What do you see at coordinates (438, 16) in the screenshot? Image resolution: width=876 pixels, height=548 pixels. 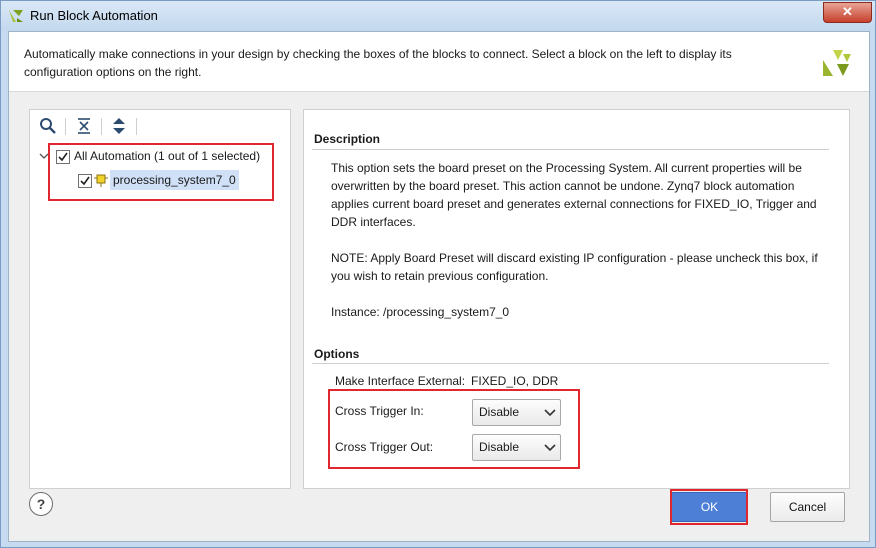 I see `title-bar: Run Block Automation ✕` at bounding box center [438, 16].